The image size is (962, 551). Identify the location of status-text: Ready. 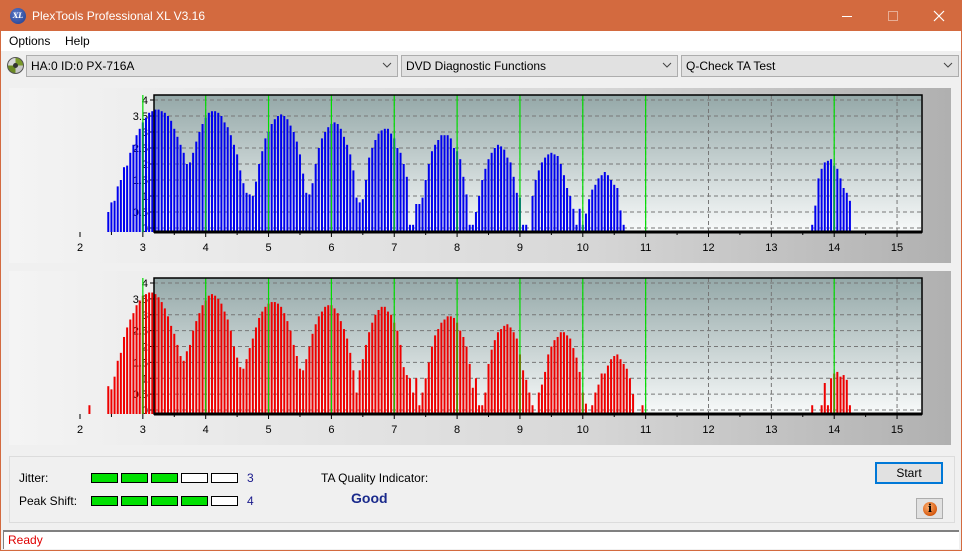
(25, 540).